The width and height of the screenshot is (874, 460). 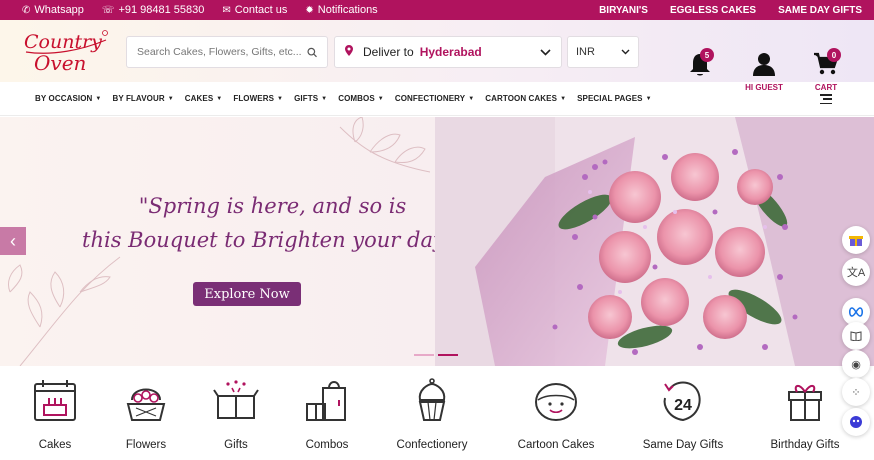 I want to click on nav-item-cartoon-cakes: CARTOON CAKES ▼, so click(x=525, y=98).